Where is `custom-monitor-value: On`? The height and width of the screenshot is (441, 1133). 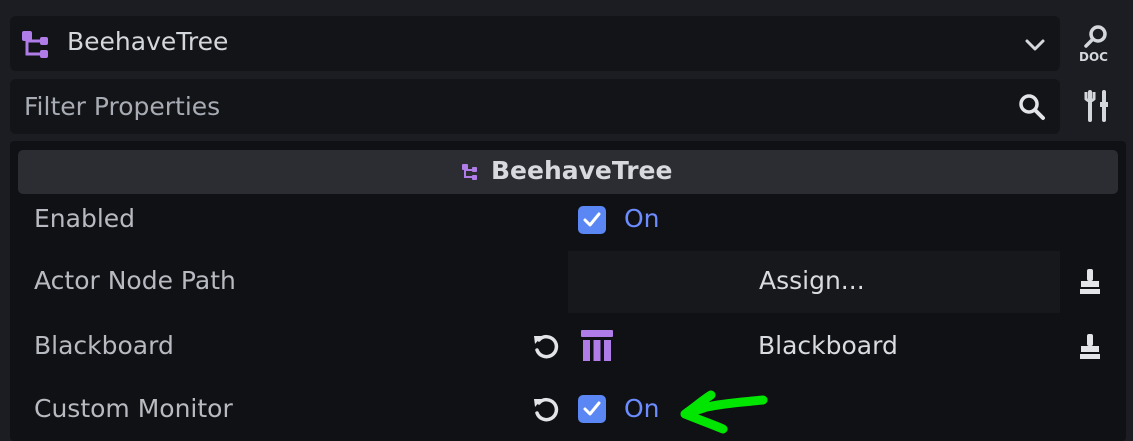 custom-monitor-value: On is located at coordinates (642, 408).